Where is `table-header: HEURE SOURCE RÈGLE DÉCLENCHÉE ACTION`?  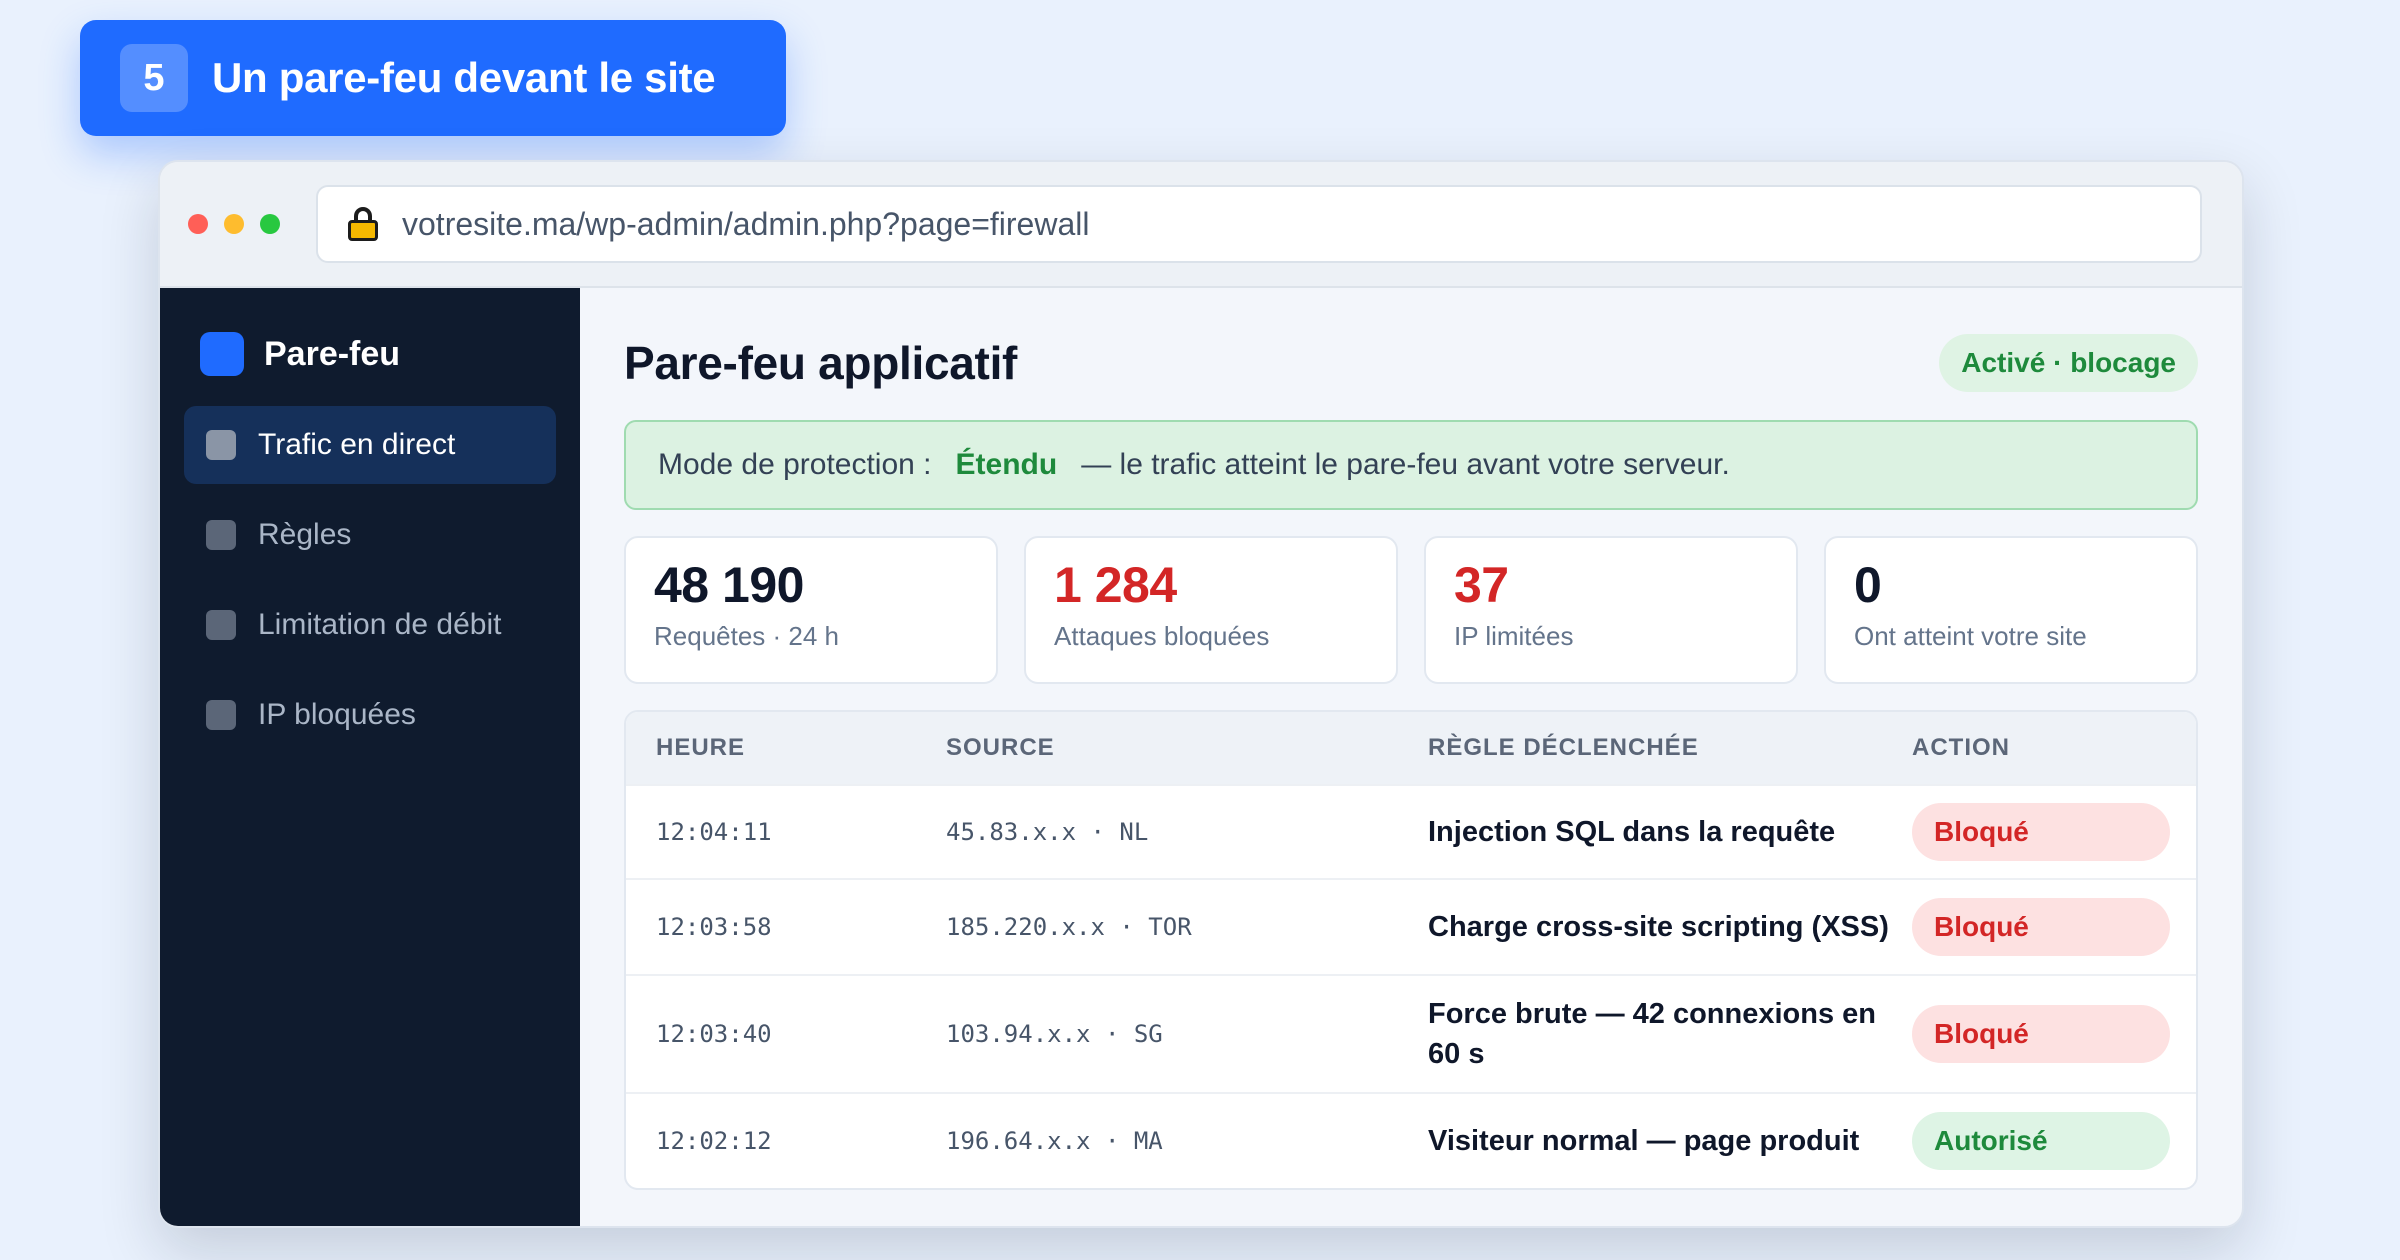
table-header: HEURE SOURCE RÈGLE DÉCLENCHÉE ACTION is located at coordinates (1411, 748).